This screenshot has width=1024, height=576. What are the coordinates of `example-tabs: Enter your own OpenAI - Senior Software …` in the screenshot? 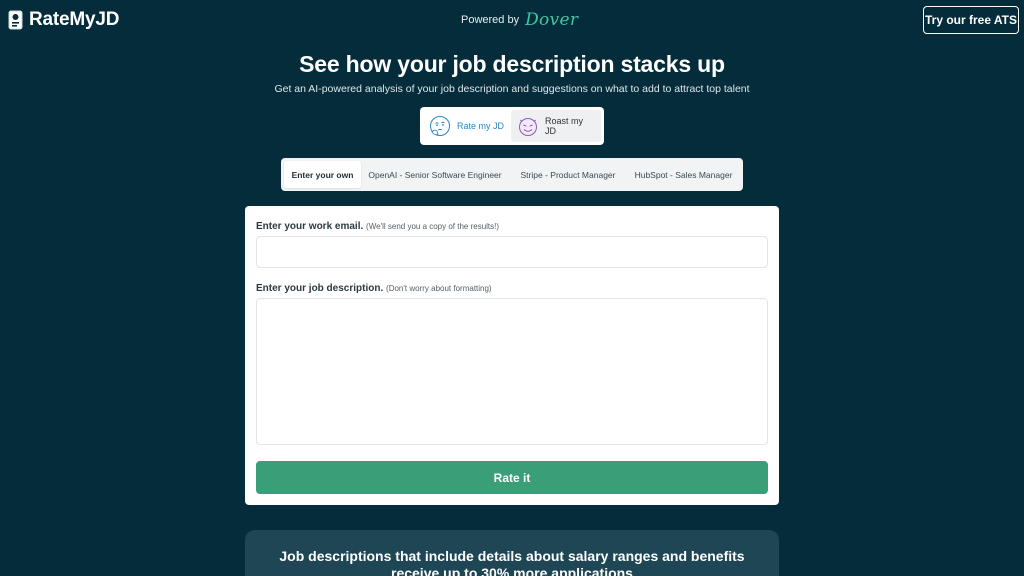 It's located at (512, 174).